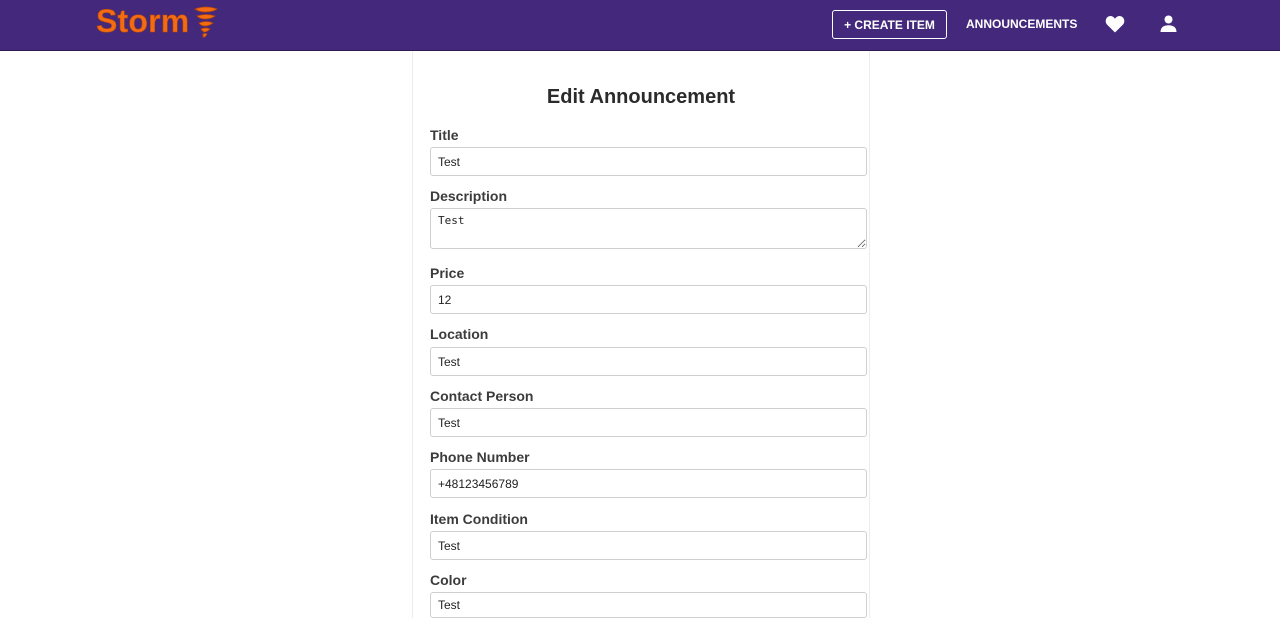  Describe the element at coordinates (648, 361) in the screenshot. I see `location-input` at that location.